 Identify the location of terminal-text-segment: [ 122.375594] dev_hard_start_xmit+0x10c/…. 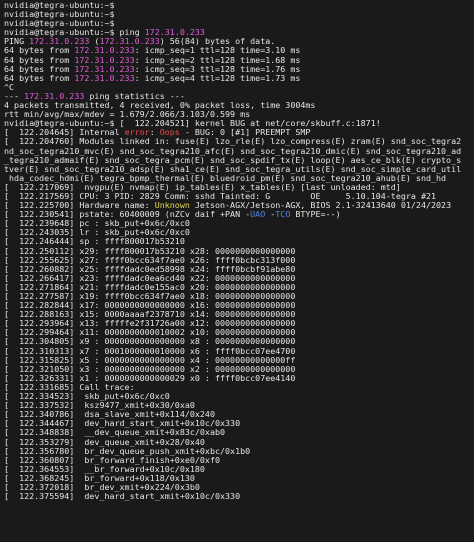
(122, 496).